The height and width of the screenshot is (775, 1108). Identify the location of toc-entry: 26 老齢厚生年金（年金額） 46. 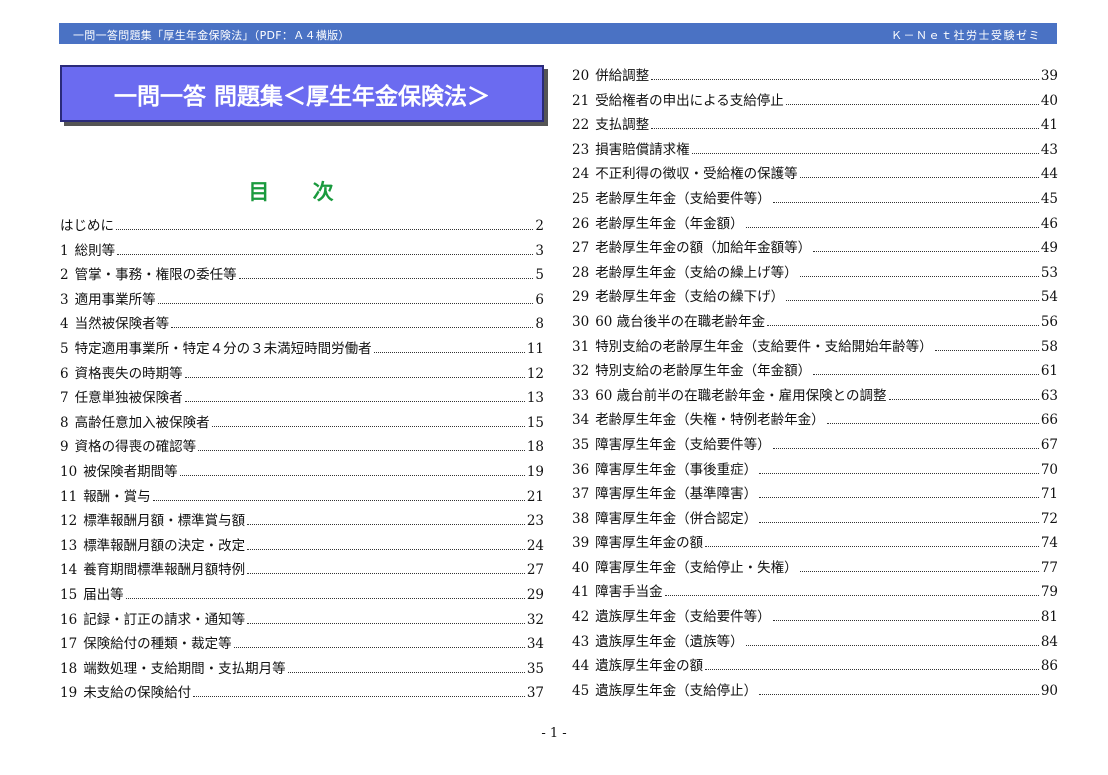
(815, 224).